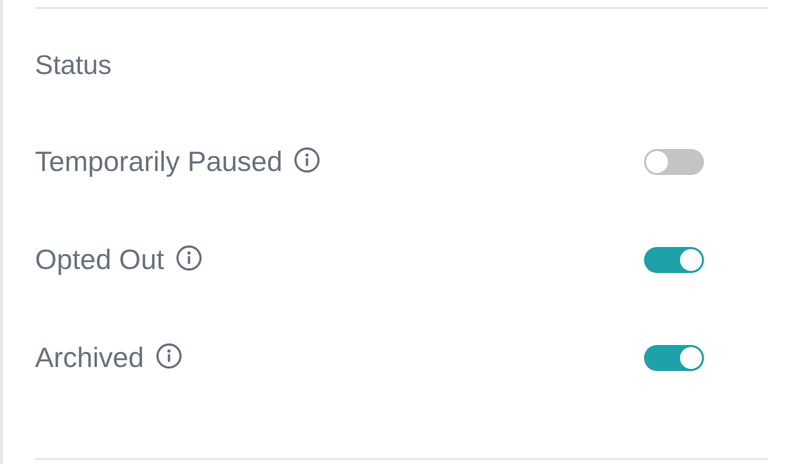  What do you see at coordinates (158, 162) in the screenshot?
I see `setting-label: Temporarily Paused` at bounding box center [158, 162].